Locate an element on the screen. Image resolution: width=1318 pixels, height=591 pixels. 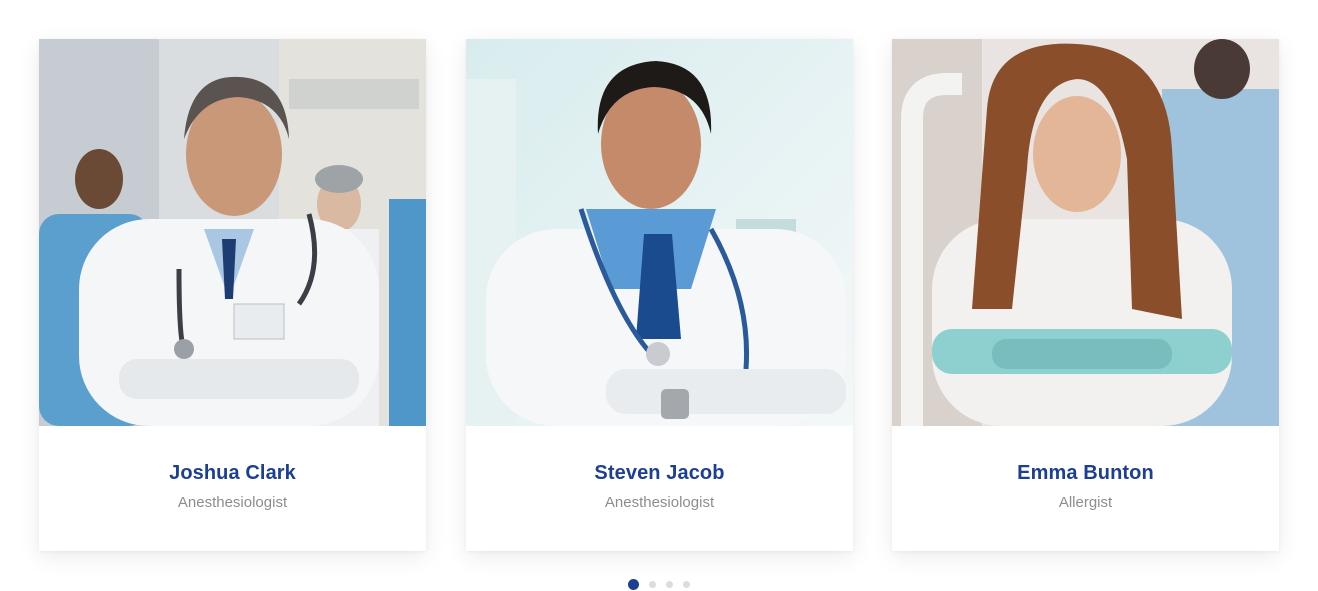
doctor-role: Allergist is located at coordinates (1085, 502).